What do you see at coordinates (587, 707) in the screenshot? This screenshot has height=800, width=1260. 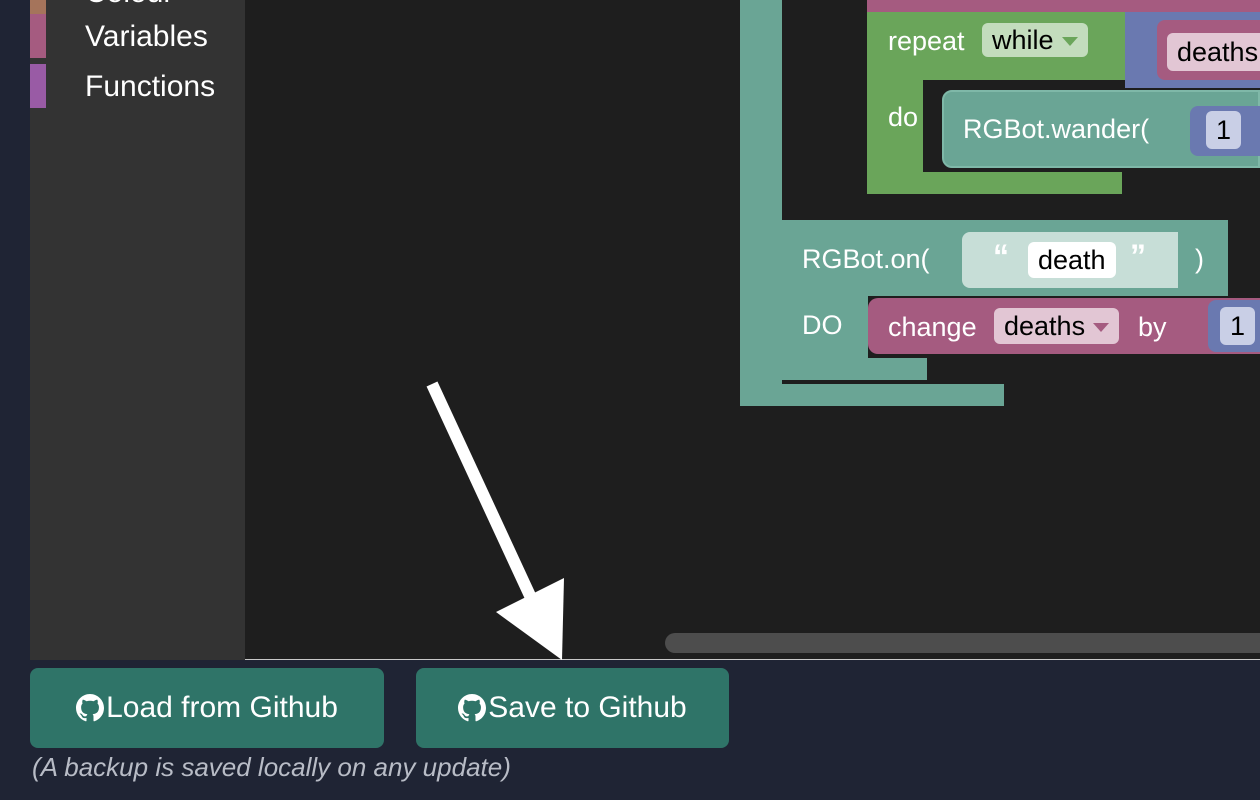 I see `save-button-label: Save to Github` at bounding box center [587, 707].